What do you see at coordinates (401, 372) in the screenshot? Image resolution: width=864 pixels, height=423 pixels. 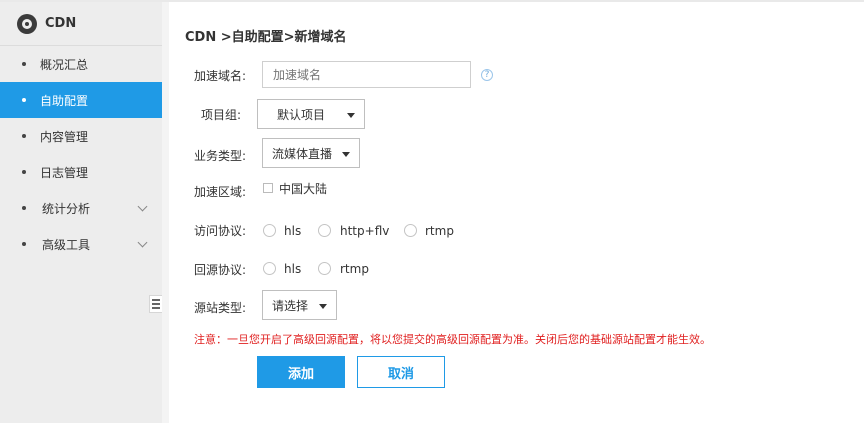 I see `cancel-button: 取消` at bounding box center [401, 372].